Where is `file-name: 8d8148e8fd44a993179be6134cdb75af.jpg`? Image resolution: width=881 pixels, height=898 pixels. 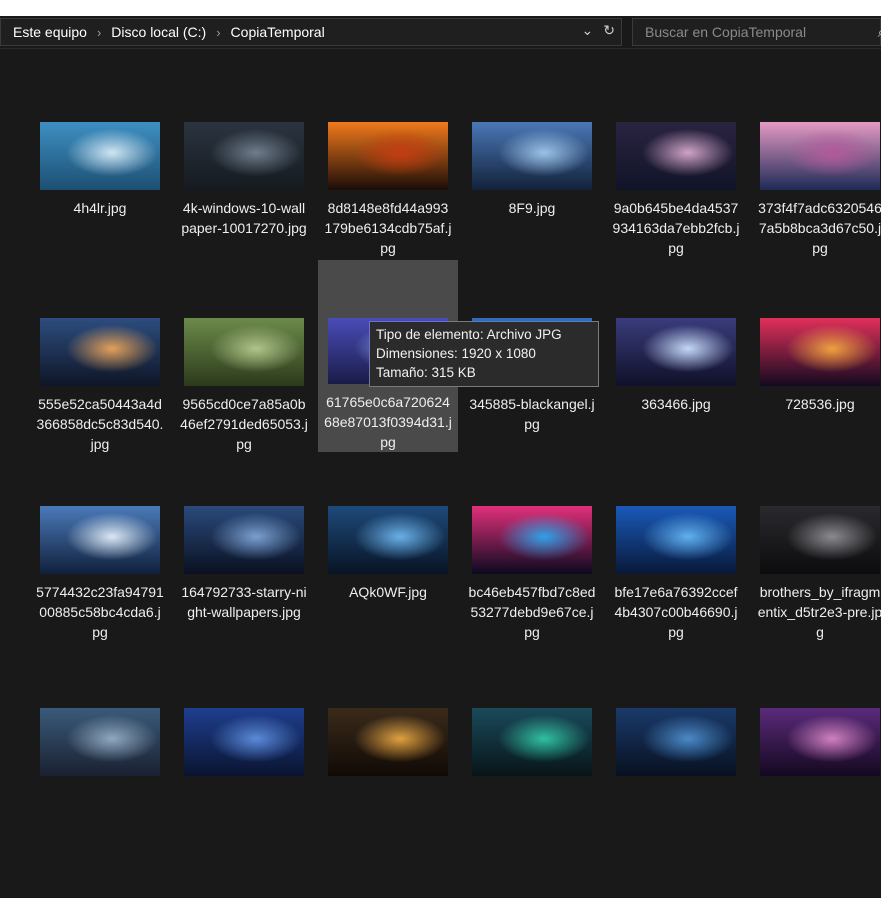 file-name: 8d8148e8fd44a993179be6134cdb75af.jpg is located at coordinates (388, 228).